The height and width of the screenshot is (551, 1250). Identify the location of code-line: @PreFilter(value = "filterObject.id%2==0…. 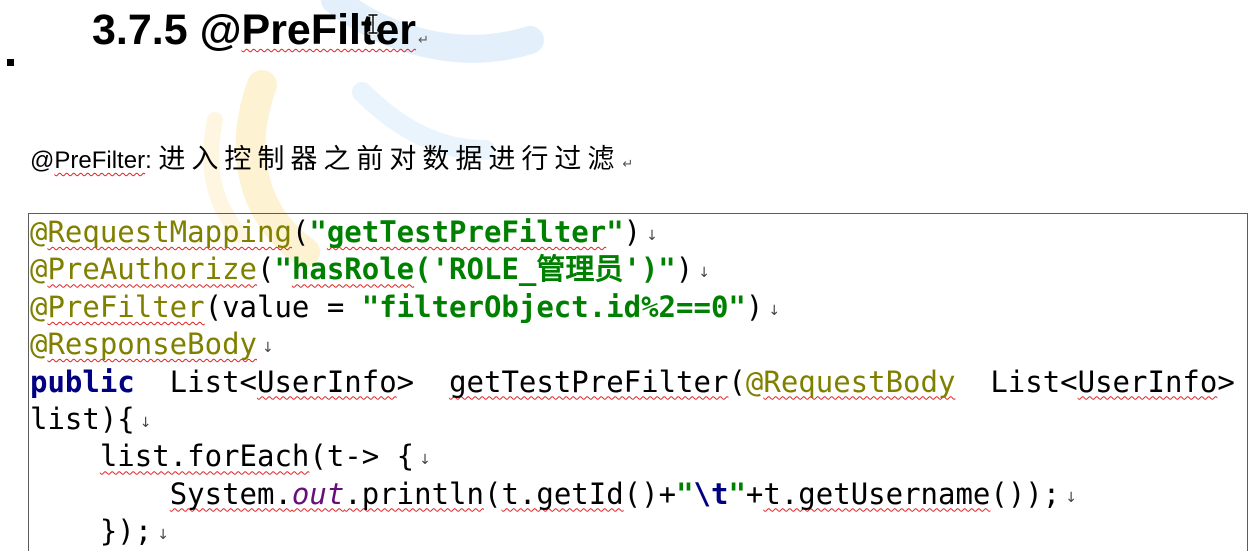
(638, 307).